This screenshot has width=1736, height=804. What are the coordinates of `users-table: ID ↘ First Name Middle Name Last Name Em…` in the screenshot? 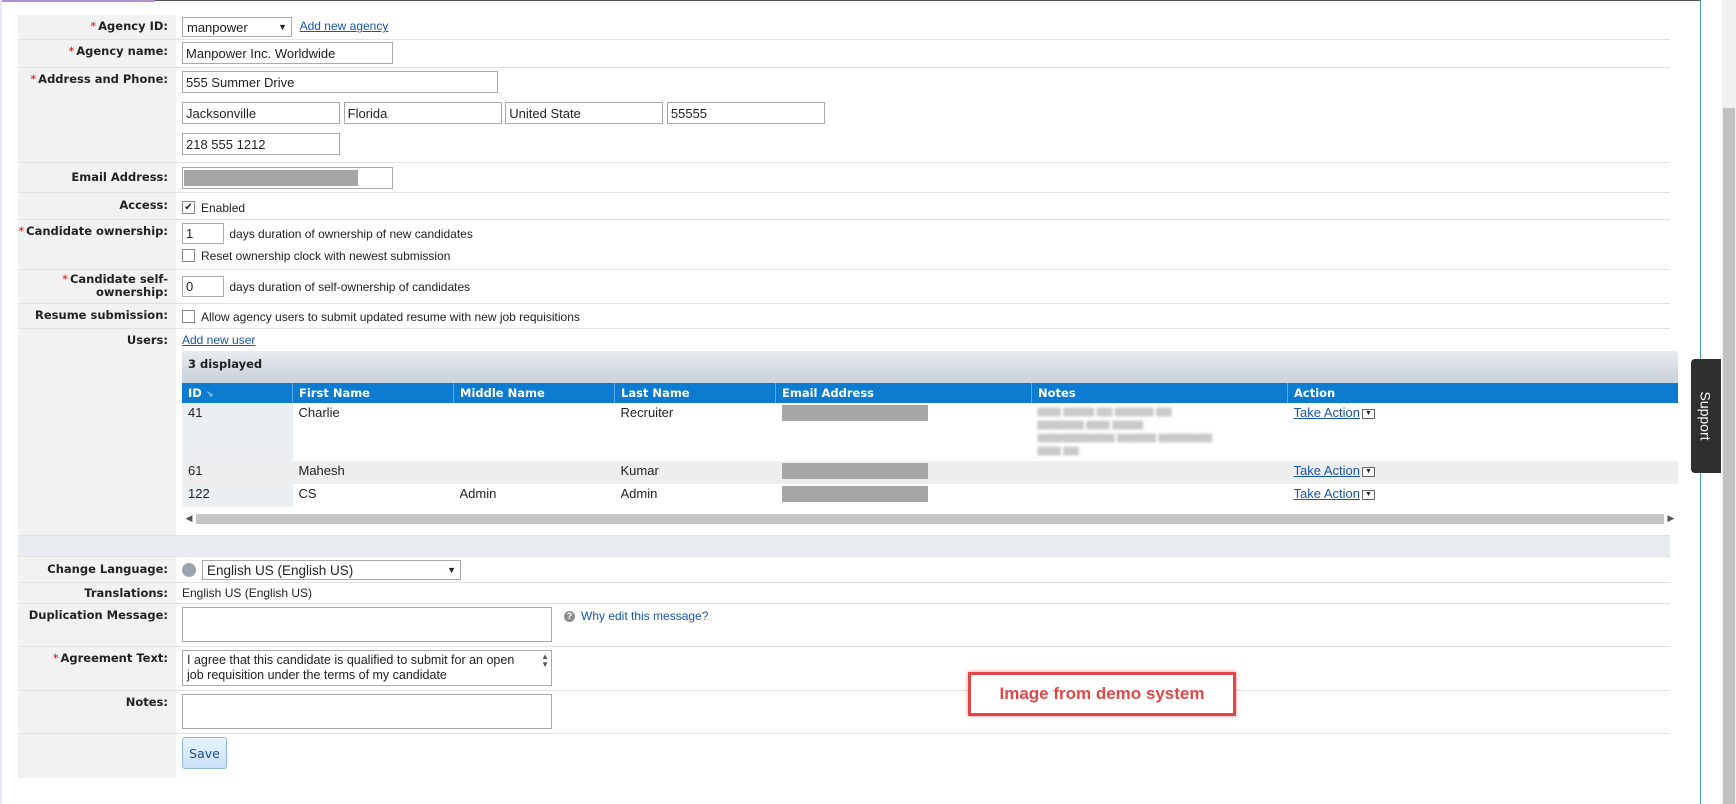 It's located at (930, 445).